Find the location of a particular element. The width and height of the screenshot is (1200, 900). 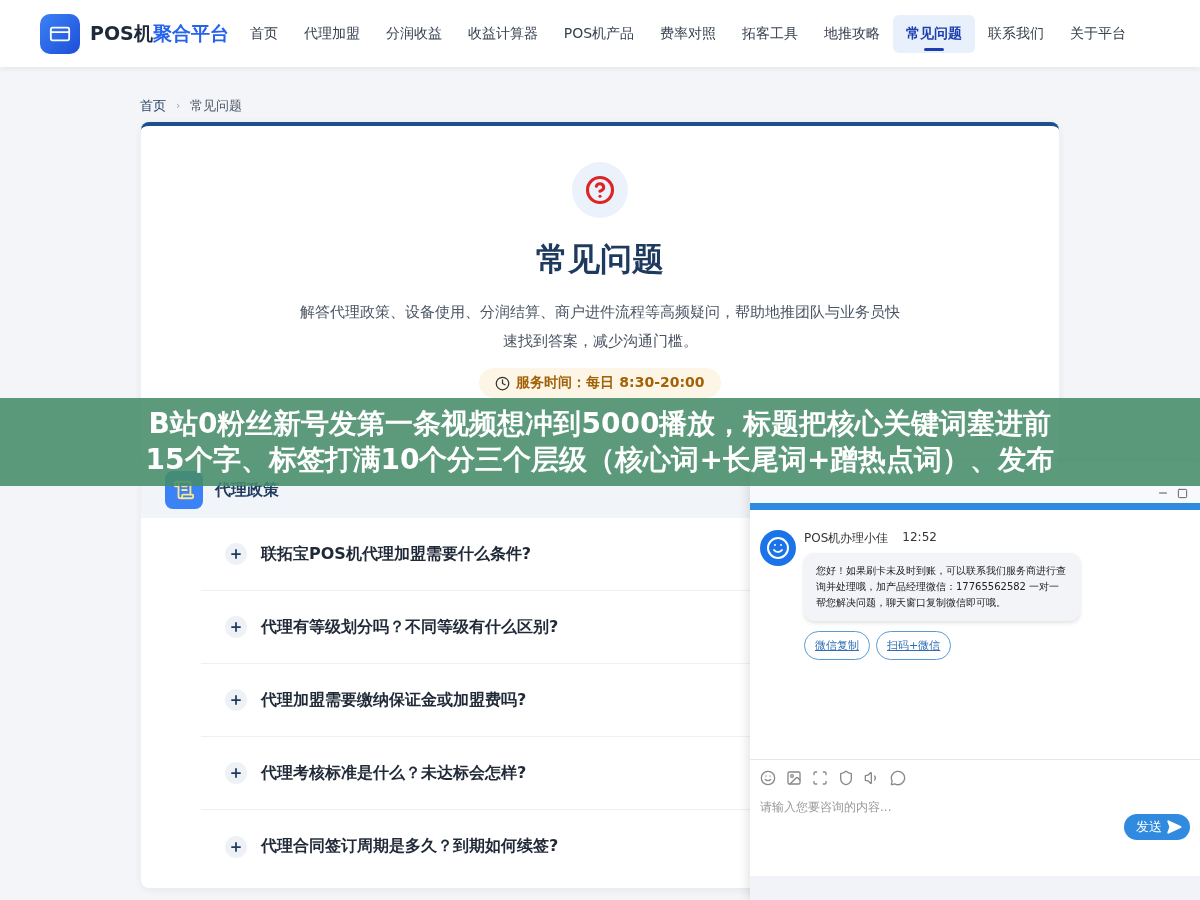

nav-link: 费率对照 is located at coordinates (688, 33).